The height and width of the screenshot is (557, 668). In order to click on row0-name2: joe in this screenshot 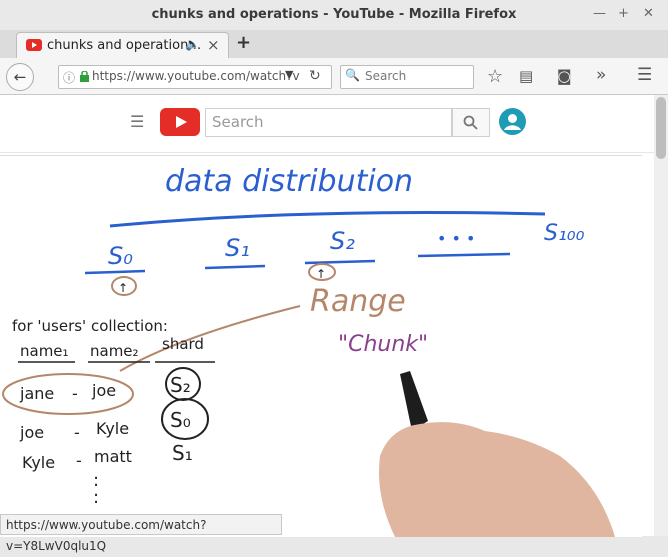, I will do `click(103, 390)`.